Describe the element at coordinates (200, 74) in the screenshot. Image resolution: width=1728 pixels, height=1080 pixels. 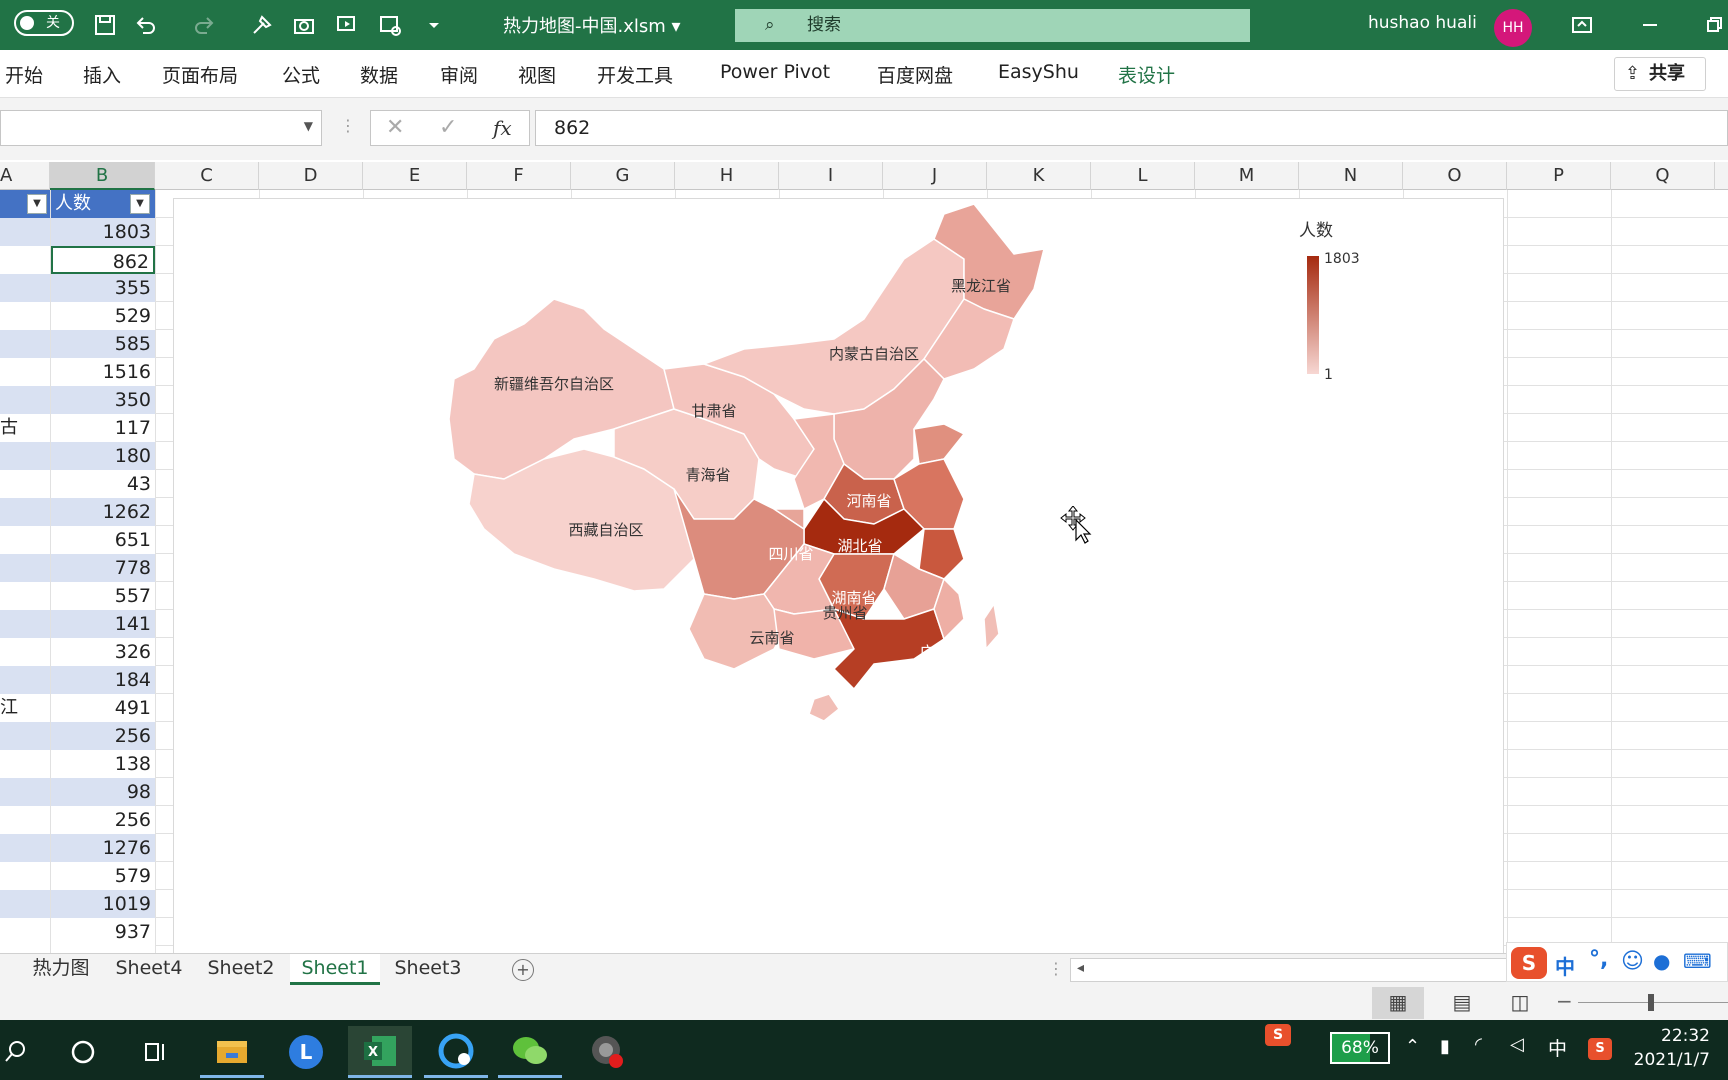
I see `tab-page-layout: 页面布局` at that location.